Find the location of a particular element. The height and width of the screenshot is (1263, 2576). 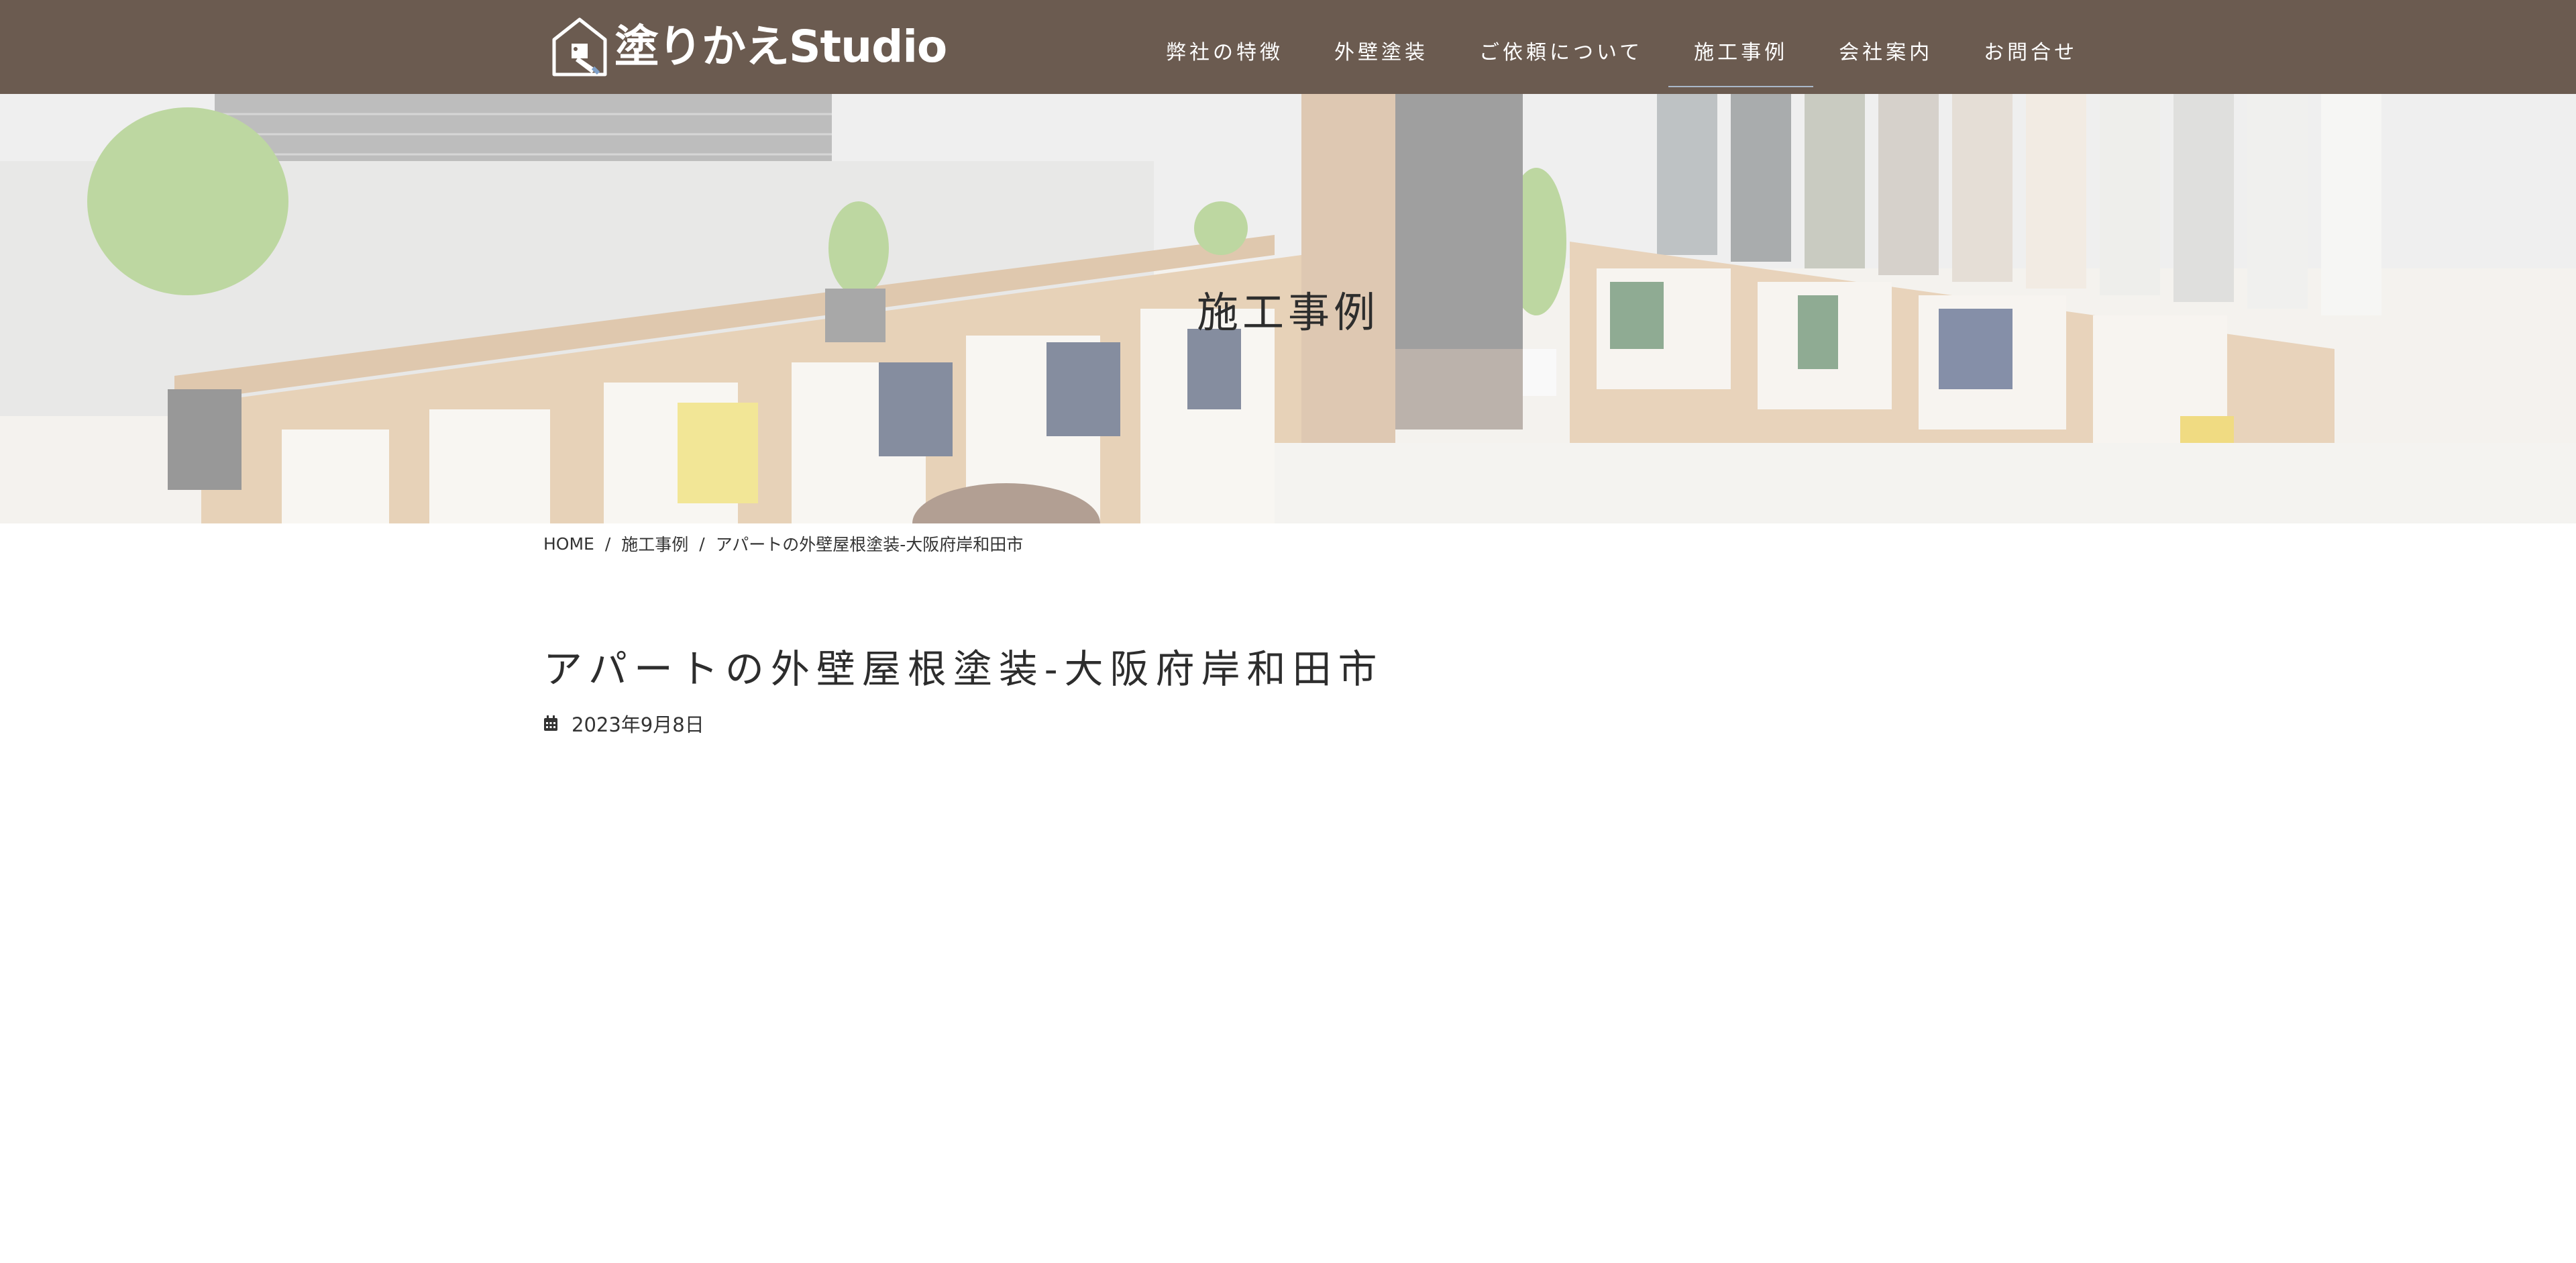

house-logo-icon is located at coordinates (579, 47).